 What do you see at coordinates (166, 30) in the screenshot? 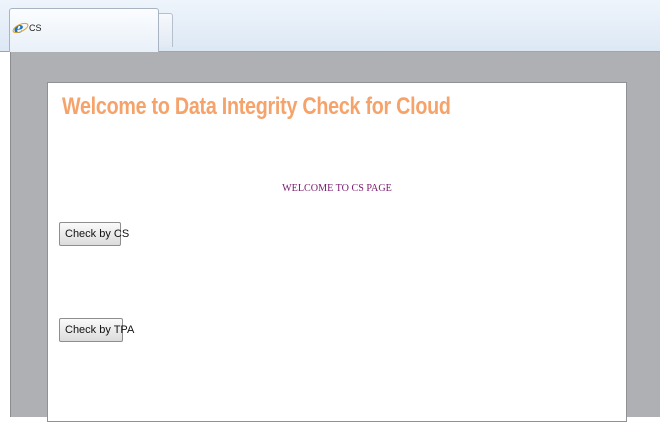
I see `new-tab-button` at bounding box center [166, 30].